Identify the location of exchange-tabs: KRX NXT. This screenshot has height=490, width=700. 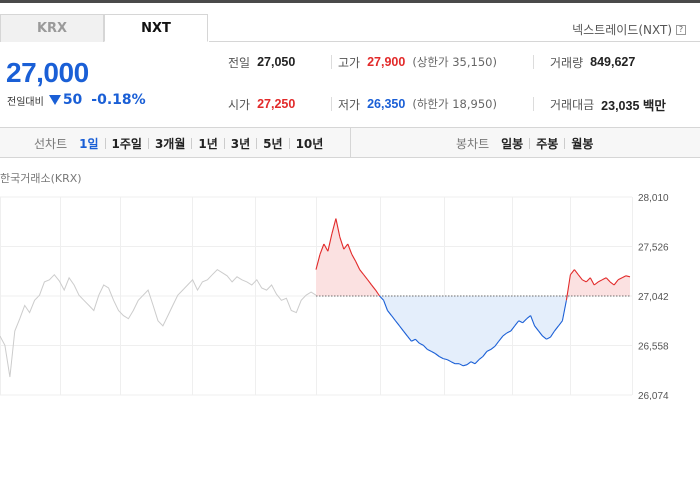
(104, 28).